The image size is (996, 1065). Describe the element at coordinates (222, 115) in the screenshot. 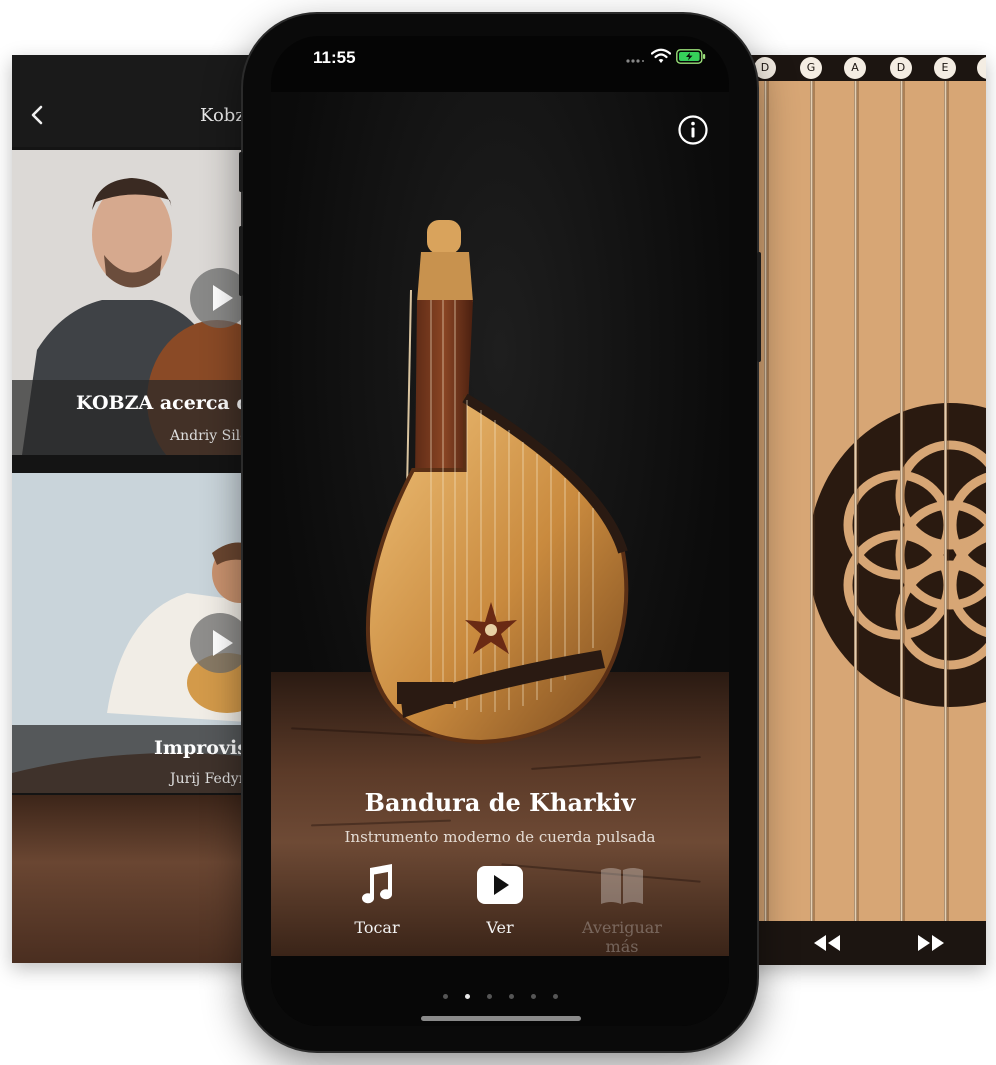

I see `video-list-title: Kobz` at that location.